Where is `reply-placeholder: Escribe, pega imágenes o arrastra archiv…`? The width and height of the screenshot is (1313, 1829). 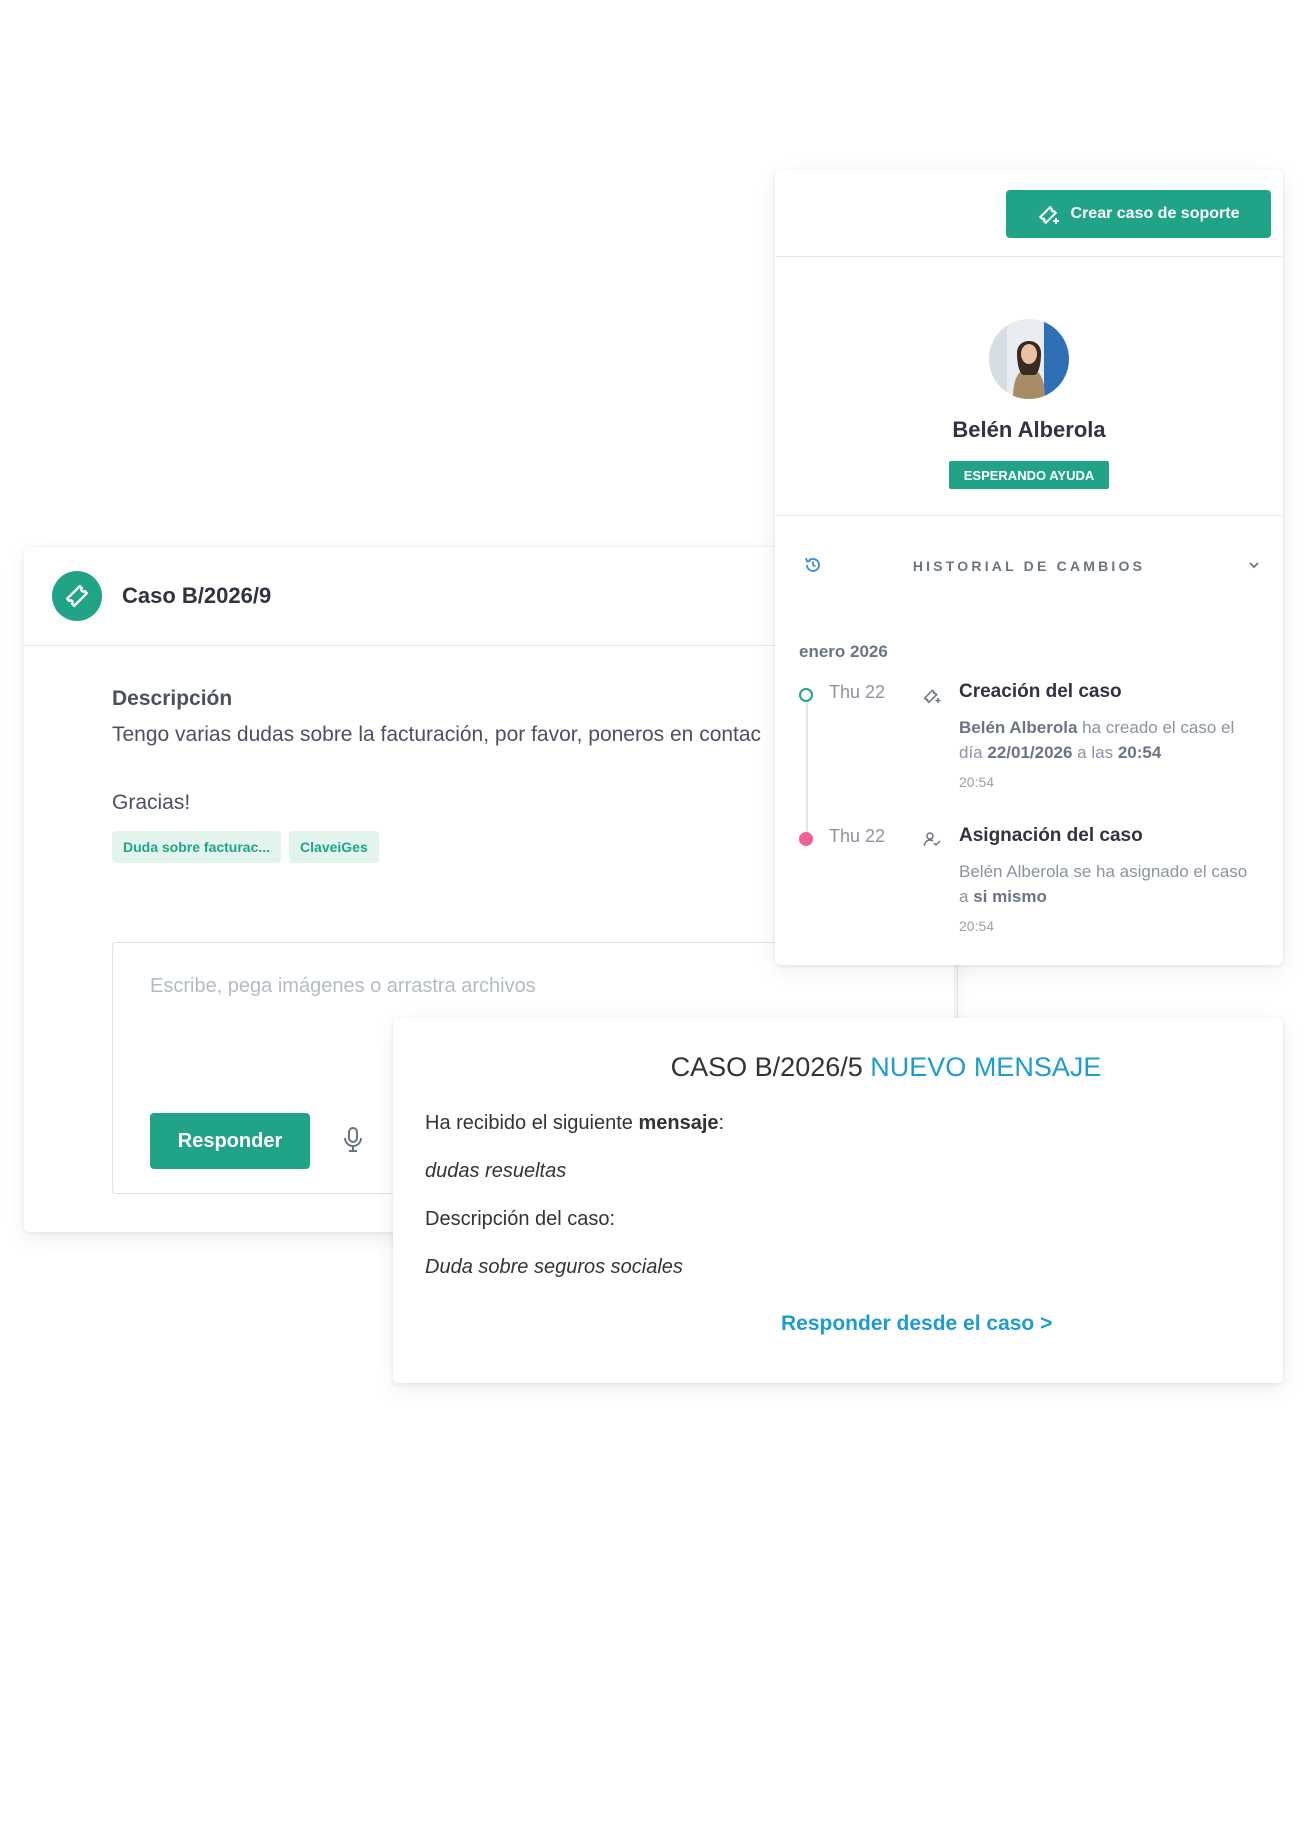 reply-placeholder: Escribe, pega imágenes o arrastra archiv… is located at coordinates (343, 986).